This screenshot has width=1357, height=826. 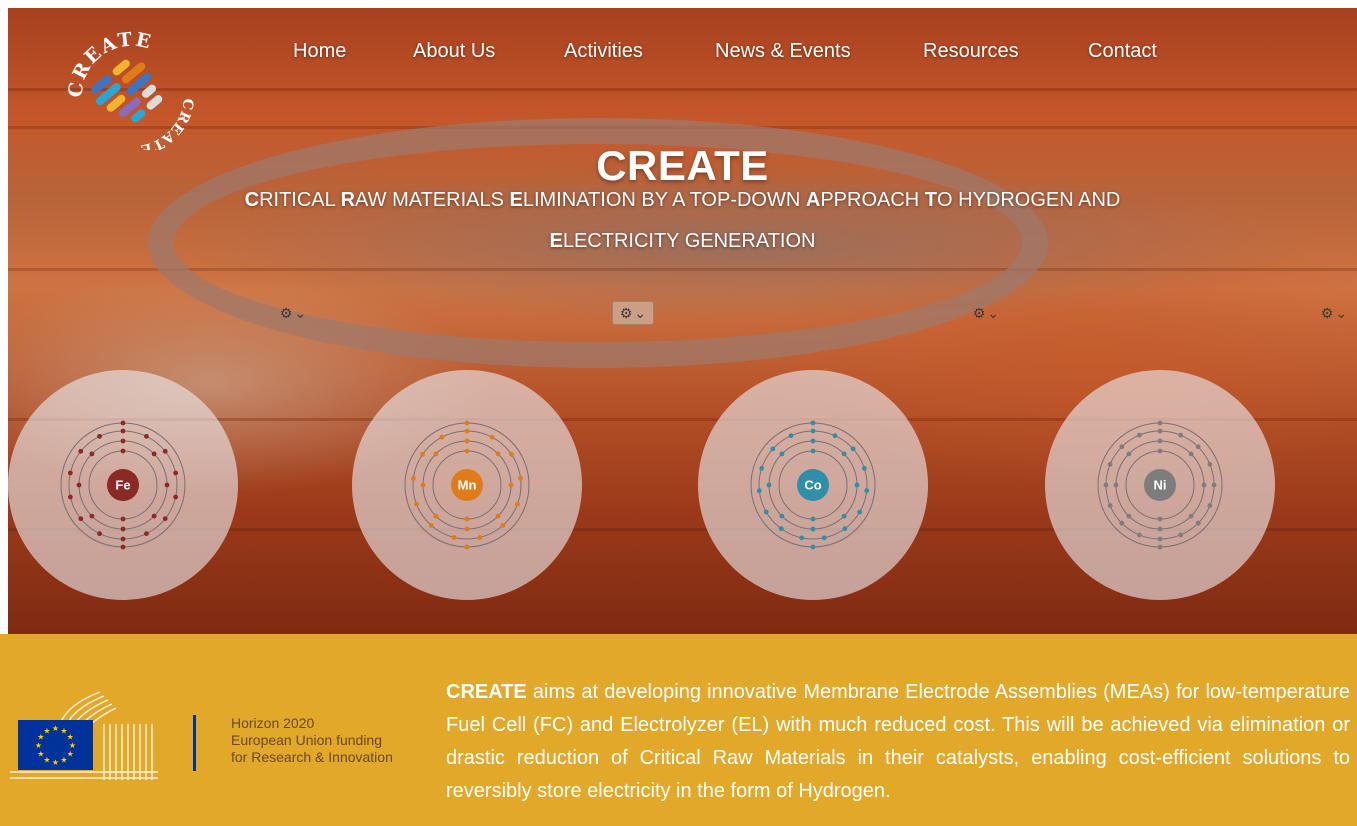 What do you see at coordinates (319, 51) in the screenshot?
I see `nav-home: Home` at bounding box center [319, 51].